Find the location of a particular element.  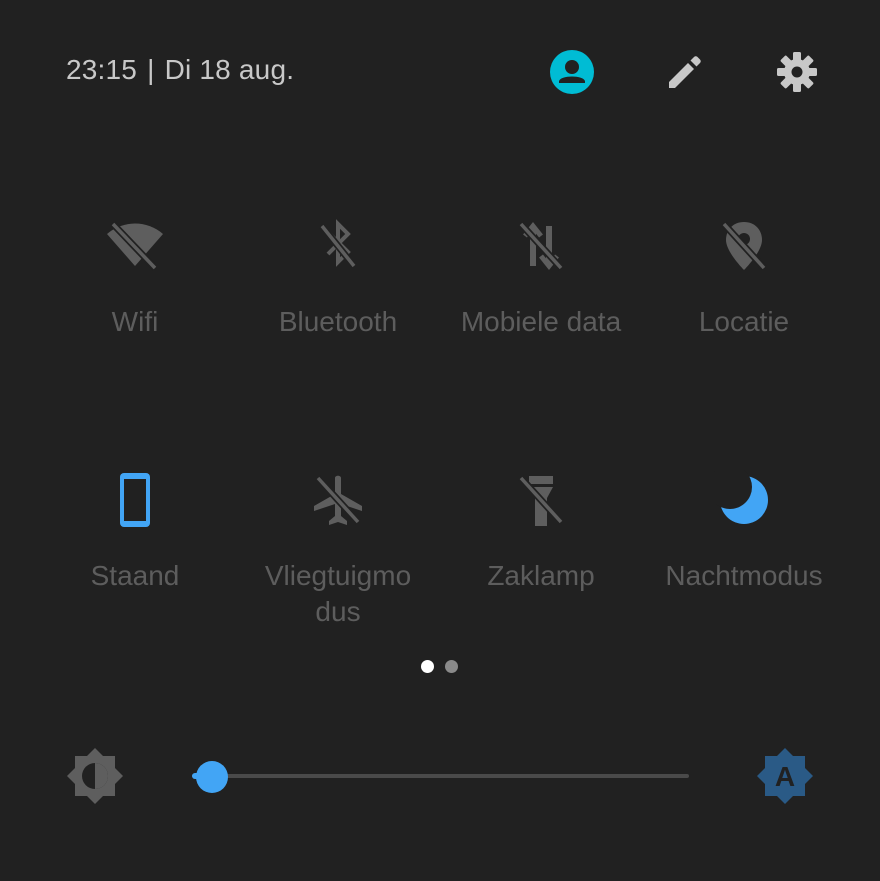

page-dot-active is located at coordinates (427, 666).